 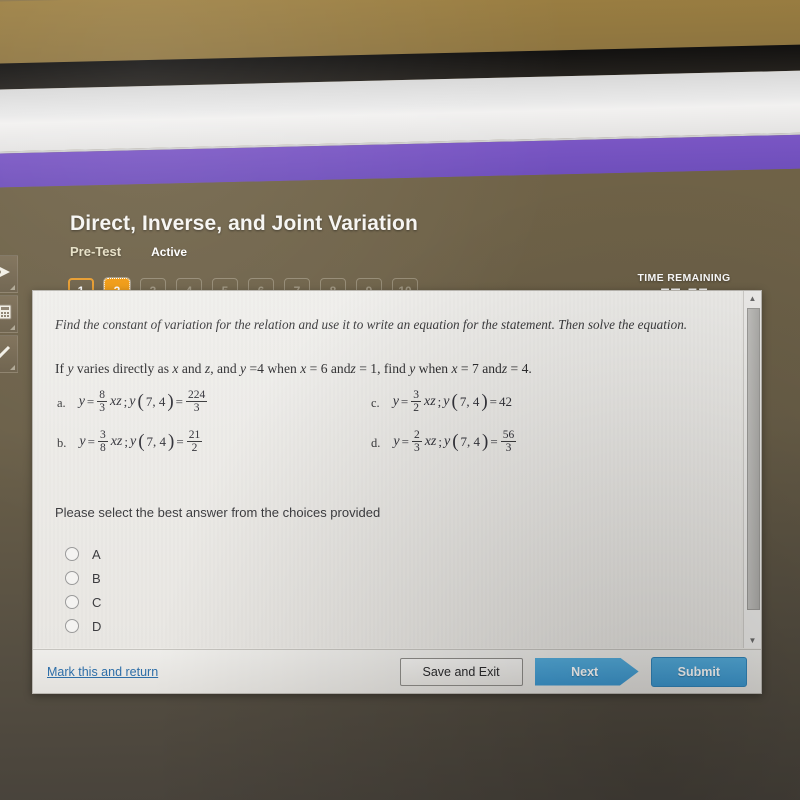 I want to click on choice-a-equals: =, so click(x=90, y=402).